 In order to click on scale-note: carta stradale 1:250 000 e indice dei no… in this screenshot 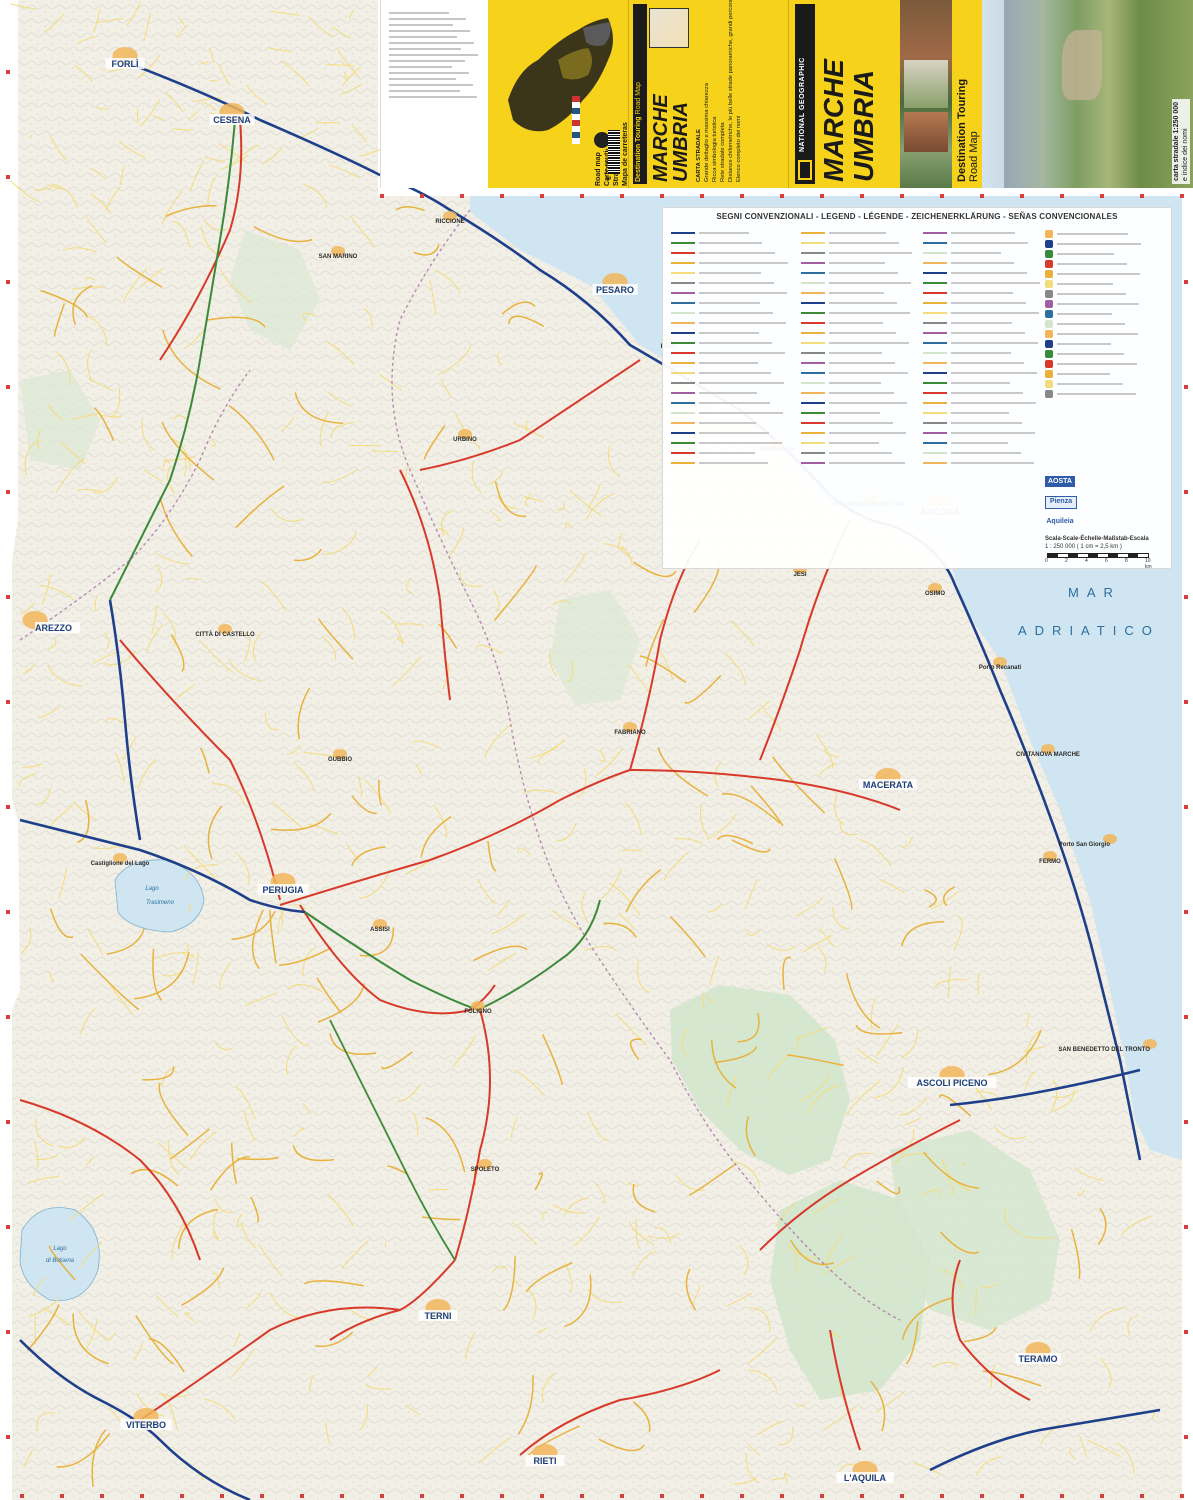, I will do `click(1181, 141)`.